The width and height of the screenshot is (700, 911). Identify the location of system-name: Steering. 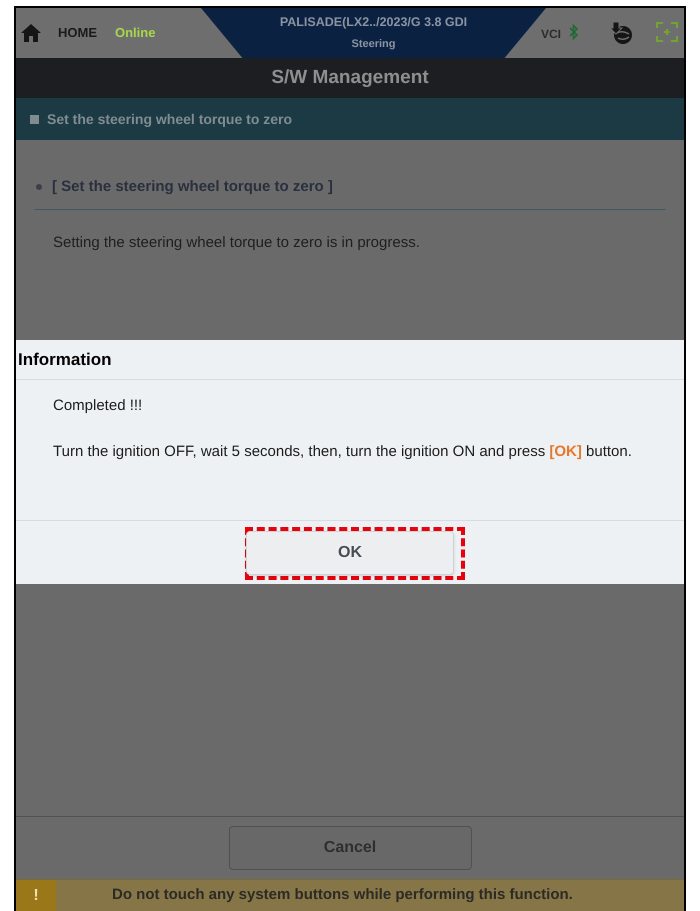
(373, 44).